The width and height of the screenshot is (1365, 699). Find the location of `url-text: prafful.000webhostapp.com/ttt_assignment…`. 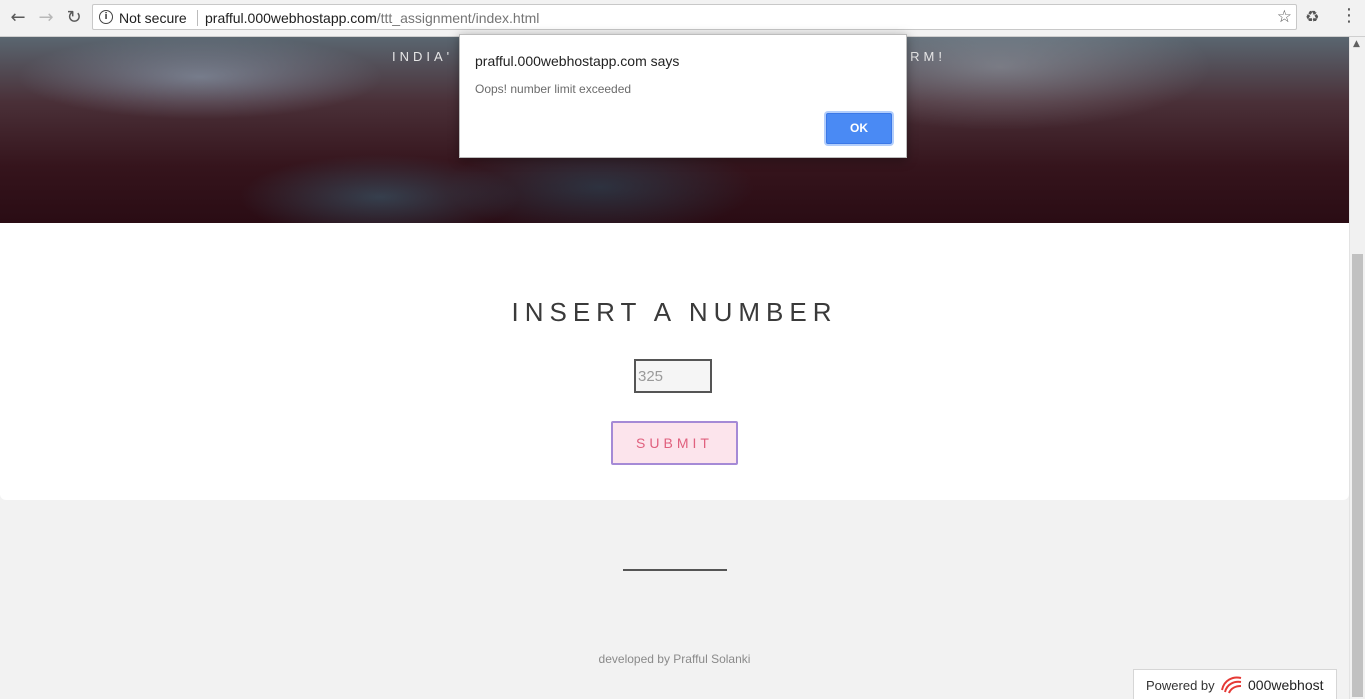

url-text: prafful.000webhostapp.com/ttt_assignment… is located at coordinates (372, 18).